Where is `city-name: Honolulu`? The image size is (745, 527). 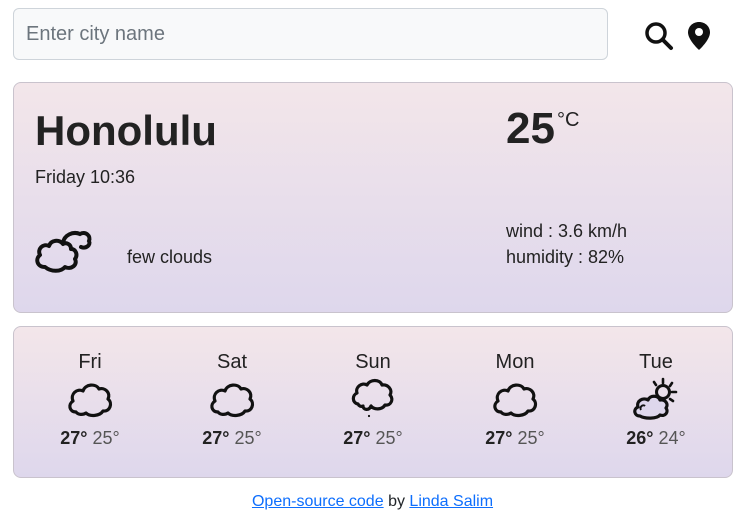 city-name: Honolulu is located at coordinates (126, 130).